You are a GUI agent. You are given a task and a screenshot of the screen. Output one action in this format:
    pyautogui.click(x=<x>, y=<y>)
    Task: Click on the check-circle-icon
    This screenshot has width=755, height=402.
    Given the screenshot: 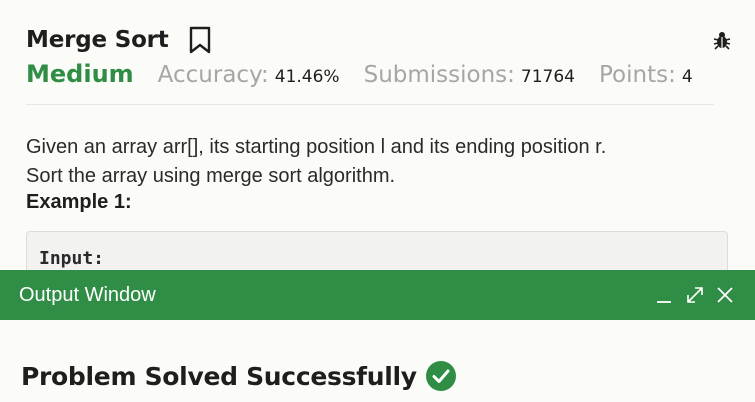 What is the action you would take?
    pyautogui.click(x=441, y=376)
    